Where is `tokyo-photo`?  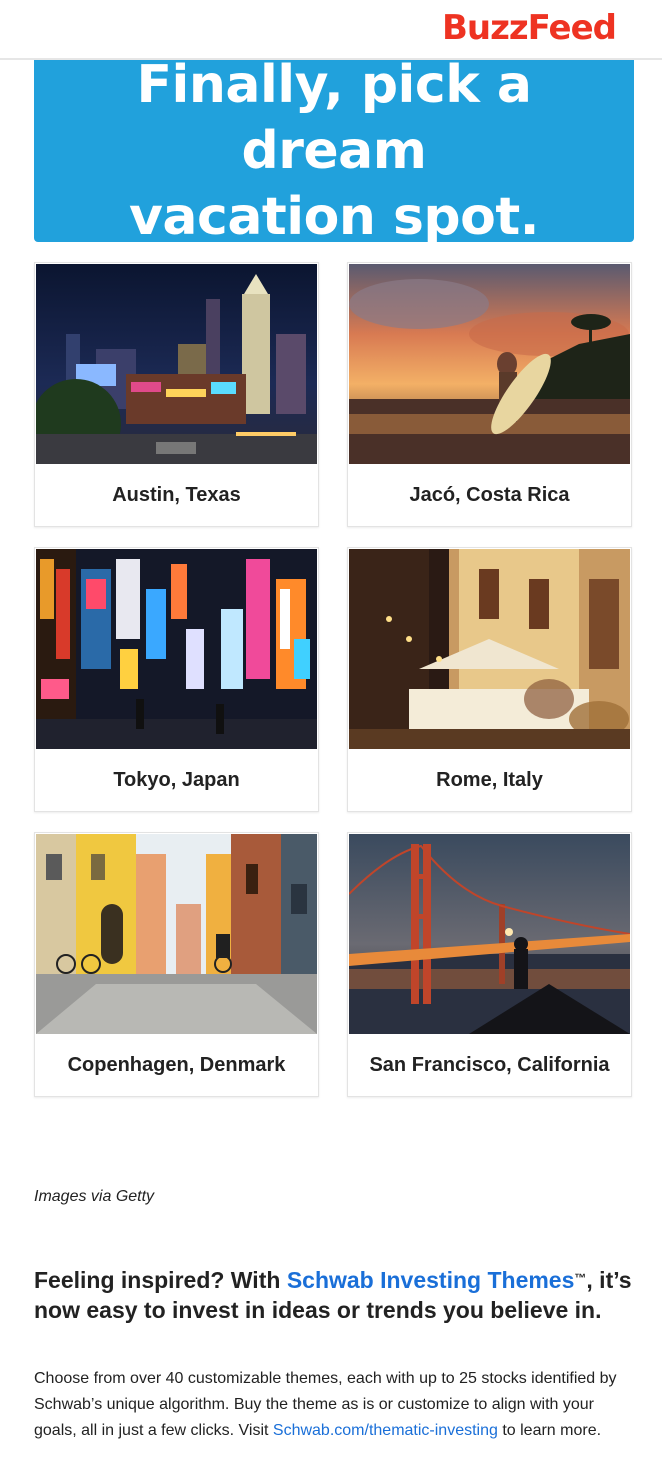
tokyo-photo is located at coordinates (176, 649).